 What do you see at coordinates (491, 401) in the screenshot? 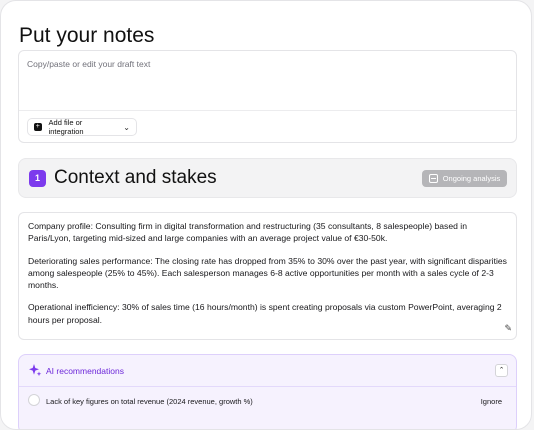
I see `ignore-button: Ignore` at bounding box center [491, 401].